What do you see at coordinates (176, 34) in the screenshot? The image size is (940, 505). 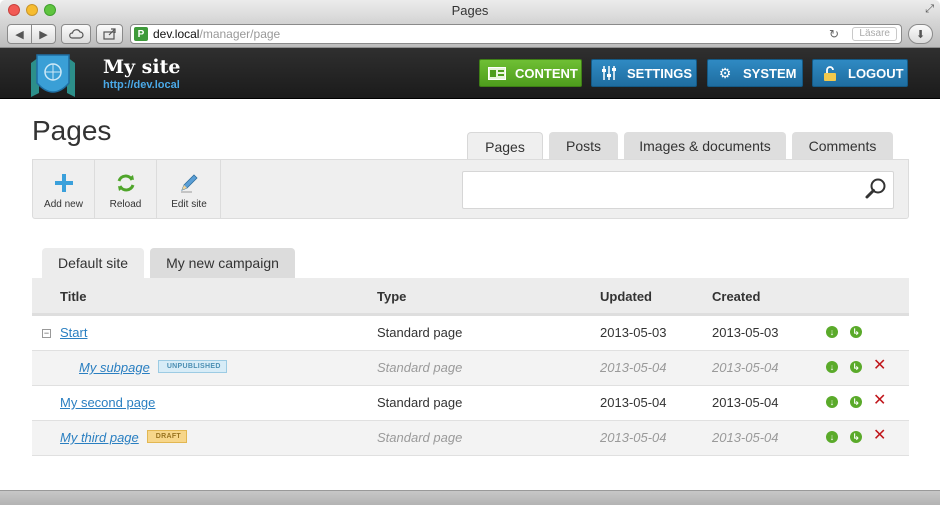 I see `address-host: dev.local` at bounding box center [176, 34].